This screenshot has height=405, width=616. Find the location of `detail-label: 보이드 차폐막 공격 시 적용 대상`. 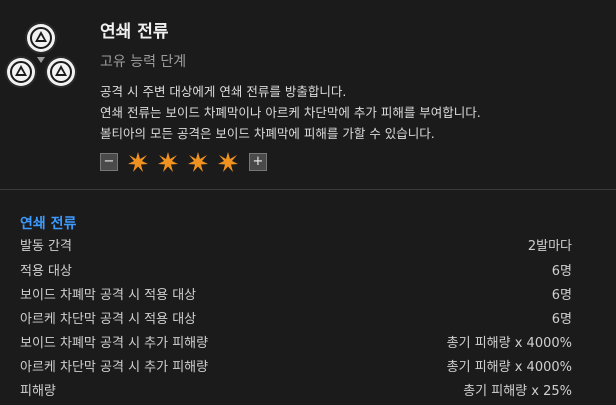

detail-label: 보이드 차폐막 공격 시 적용 대상 is located at coordinates (108, 295).